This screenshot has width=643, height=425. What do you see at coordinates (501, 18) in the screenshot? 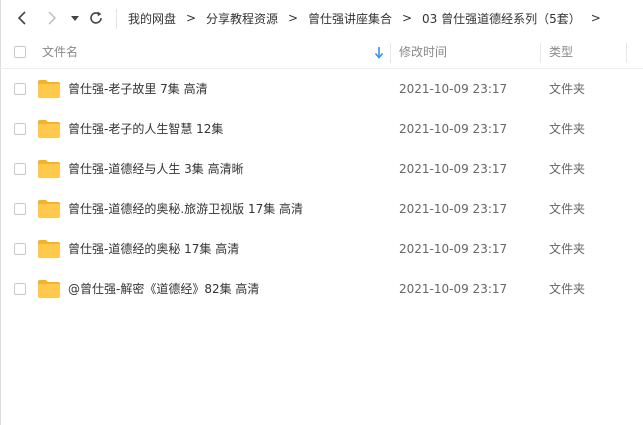
I see `breadcrumb-item-current: 03 曾仕强道德经系列（5套）` at bounding box center [501, 18].